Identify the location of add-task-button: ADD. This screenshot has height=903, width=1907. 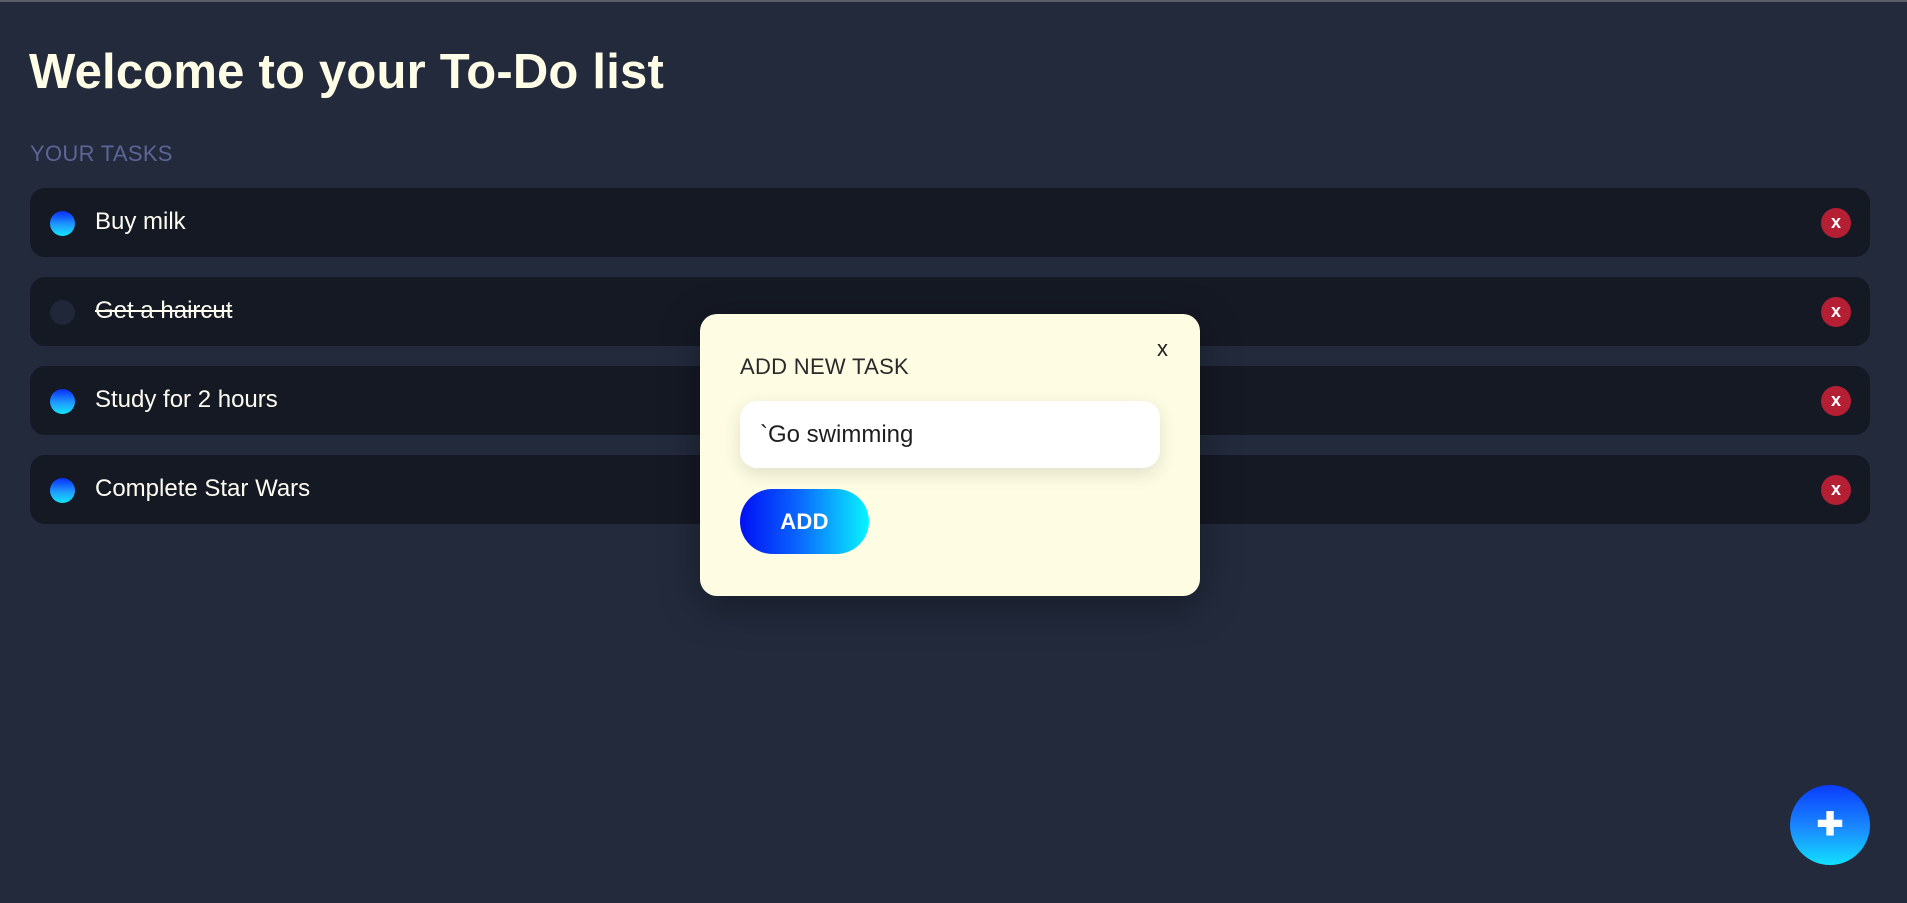
(804, 521).